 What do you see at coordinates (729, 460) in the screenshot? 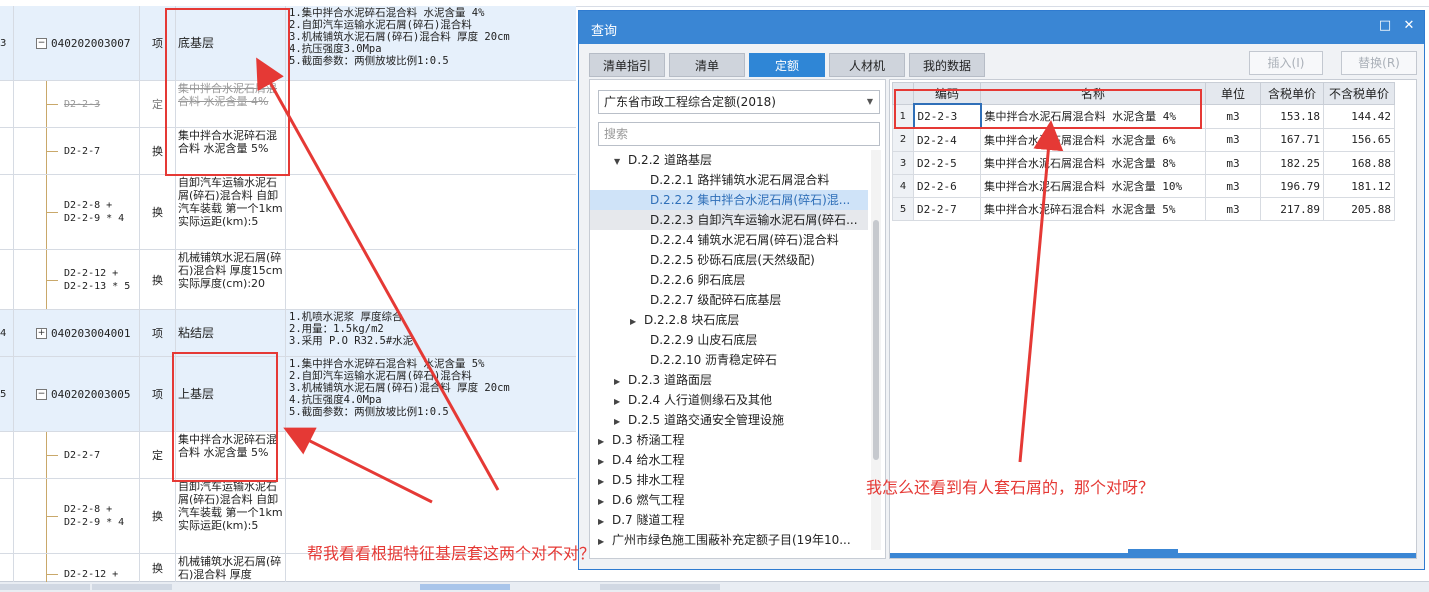
I see `tree-node: ▶ D.4 给水工程` at bounding box center [729, 460].